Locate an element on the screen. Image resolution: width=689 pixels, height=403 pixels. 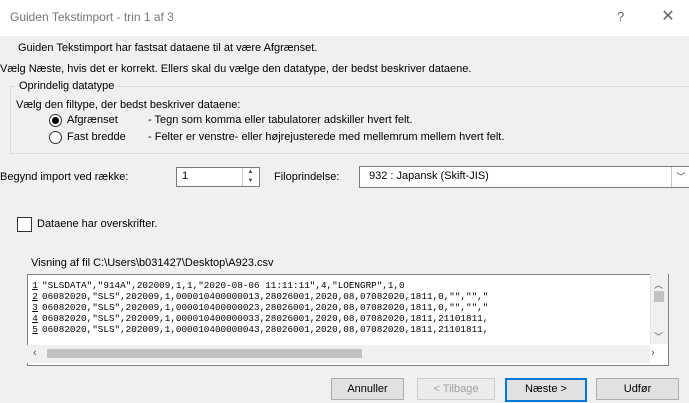
title-bar: Guiden Tekstimport - trin 1 af 3 ? ✕ is located at coordinates (344, 18).